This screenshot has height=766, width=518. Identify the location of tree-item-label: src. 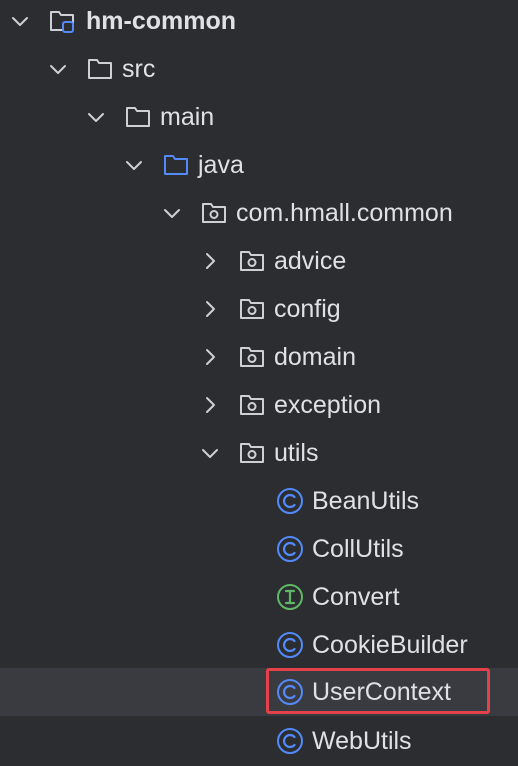
(139, 69).